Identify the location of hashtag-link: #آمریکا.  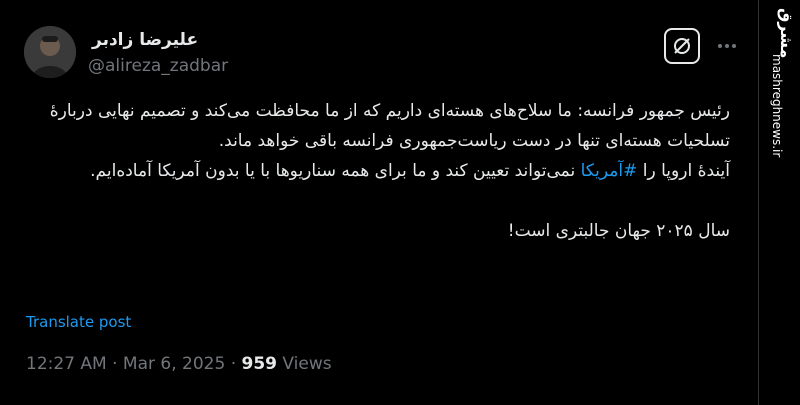
(609, 171).